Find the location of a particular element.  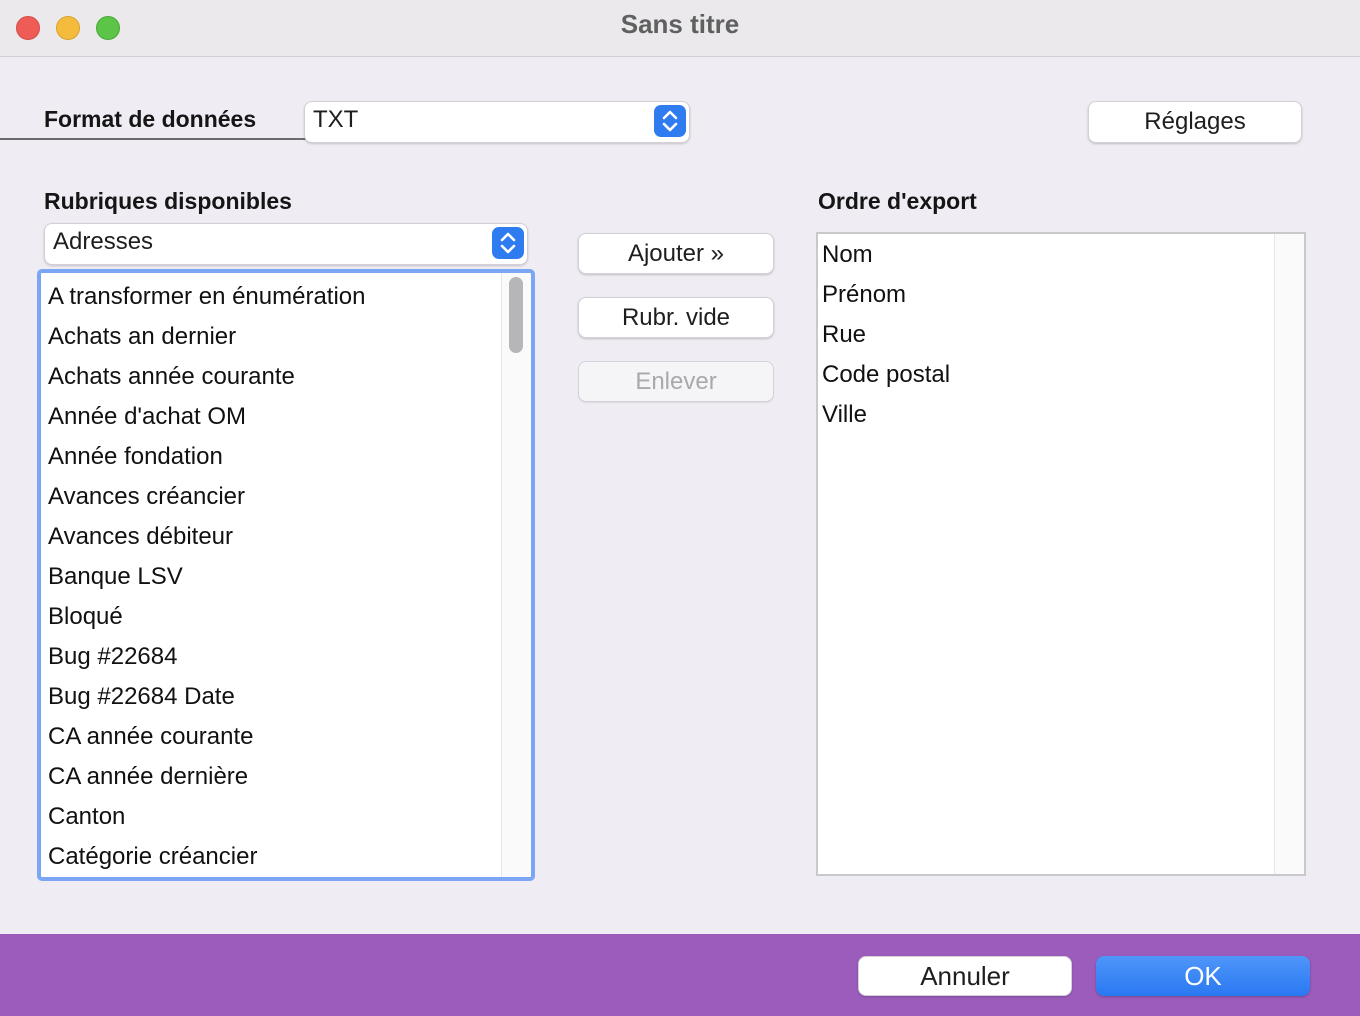

export-list-scrollbar is located at coordinates (1289, 554).